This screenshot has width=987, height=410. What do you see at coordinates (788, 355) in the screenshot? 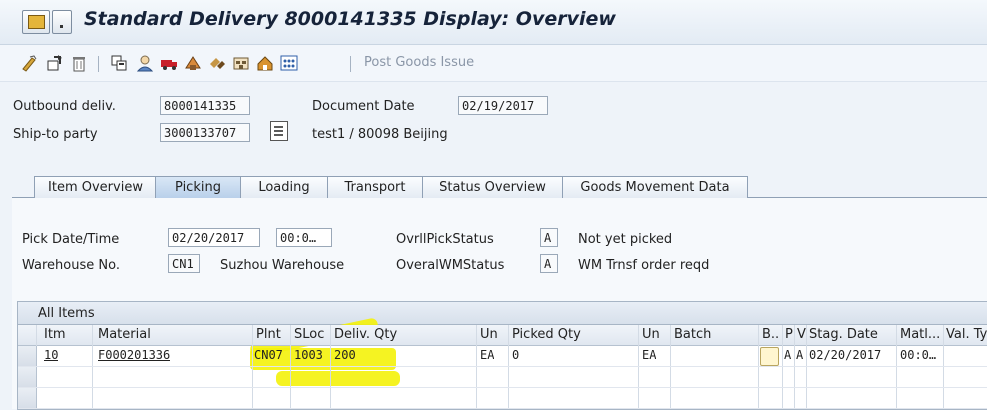
I see `p-status-value: A` at bounding box center [788, 355].